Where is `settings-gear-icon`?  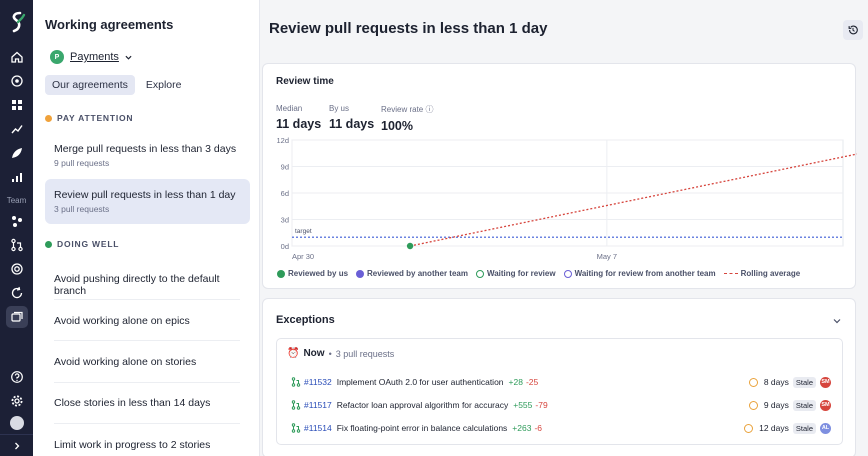
settings-gear-icon is located at coordinates (17, 401).